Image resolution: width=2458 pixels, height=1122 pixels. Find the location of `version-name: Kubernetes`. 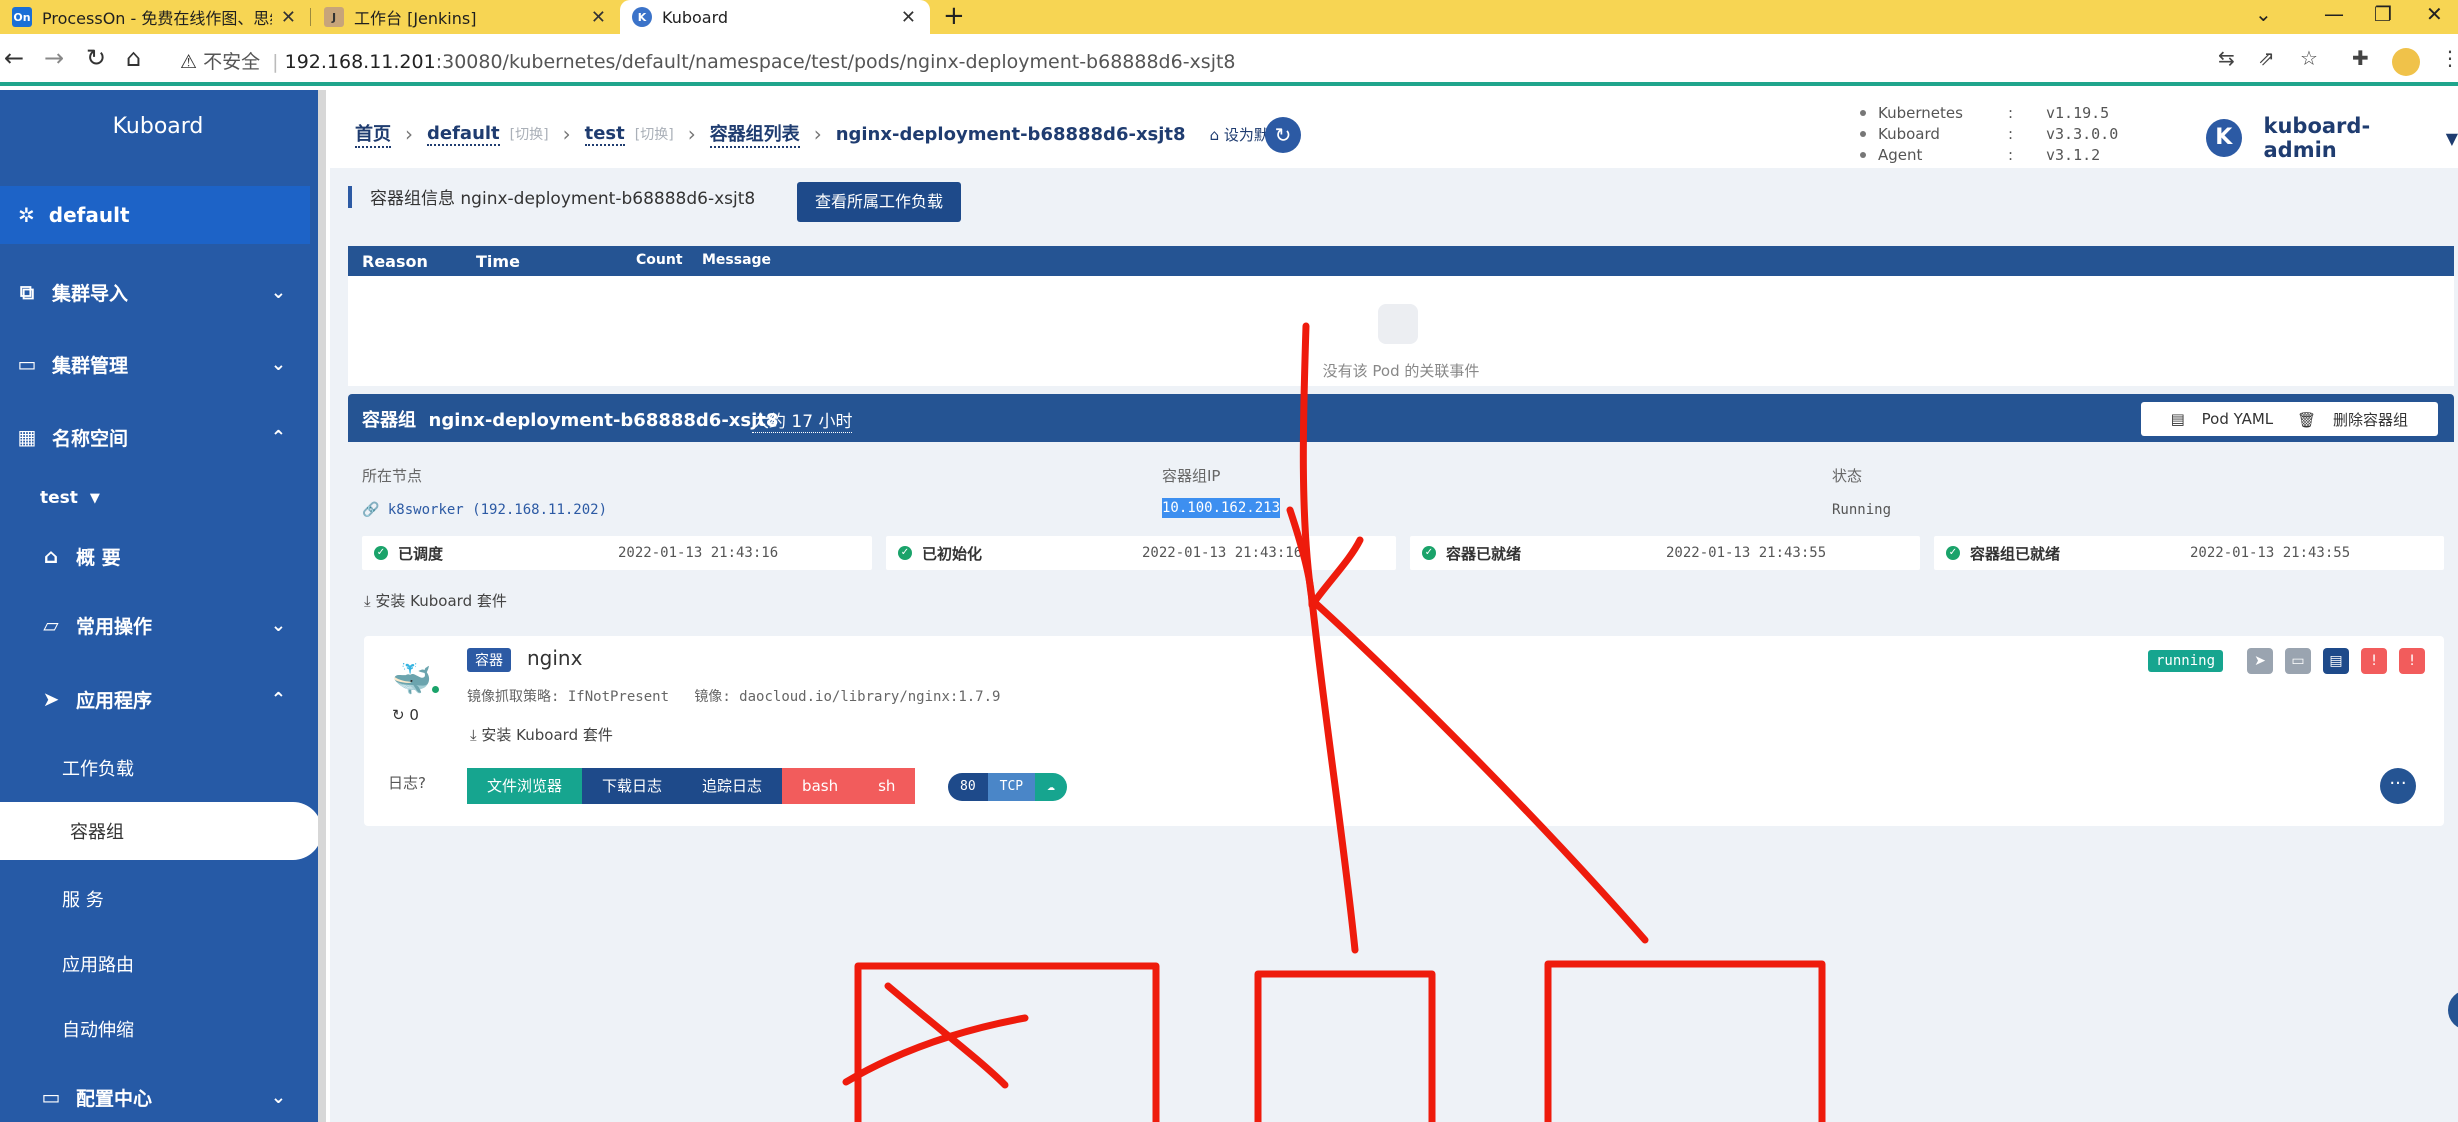

version-name: Kubernetes is located at coordinates (1920, 112).